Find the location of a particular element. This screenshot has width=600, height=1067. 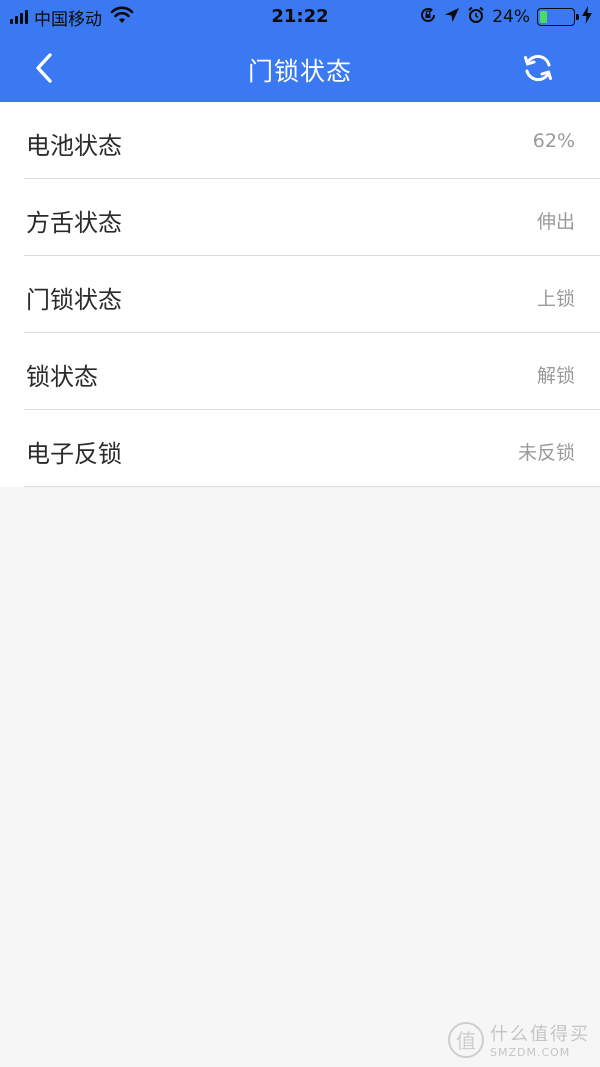

refresh-button is located at coordinates (538, 68).